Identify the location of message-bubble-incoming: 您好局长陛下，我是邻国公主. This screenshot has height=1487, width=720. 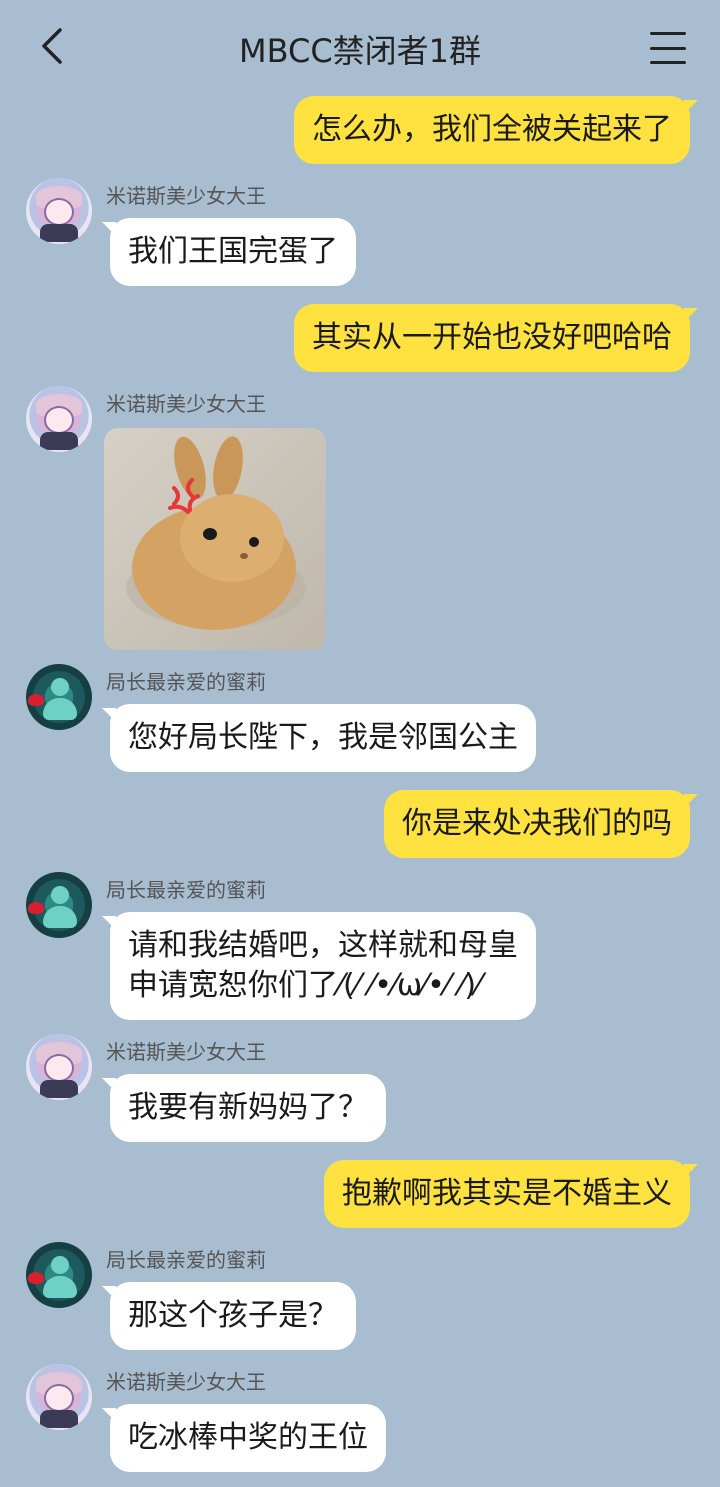
(319, 738).